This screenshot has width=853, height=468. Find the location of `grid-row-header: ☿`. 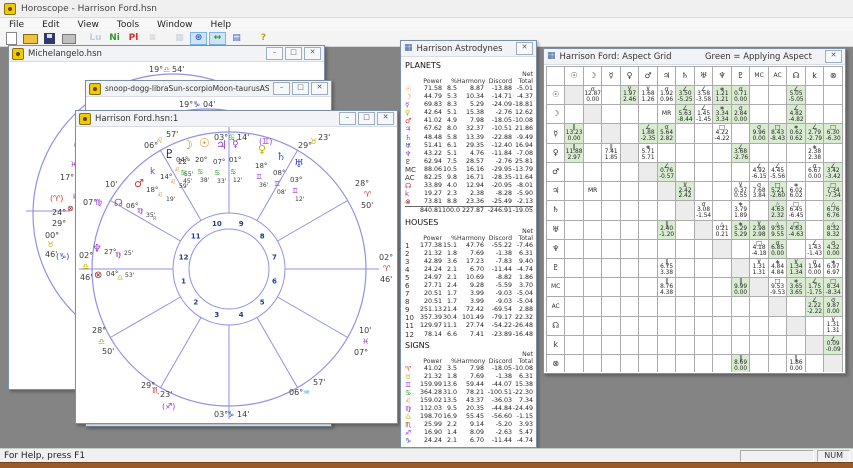

grid-row-header: ☿ is located at coordinates (555, 133).